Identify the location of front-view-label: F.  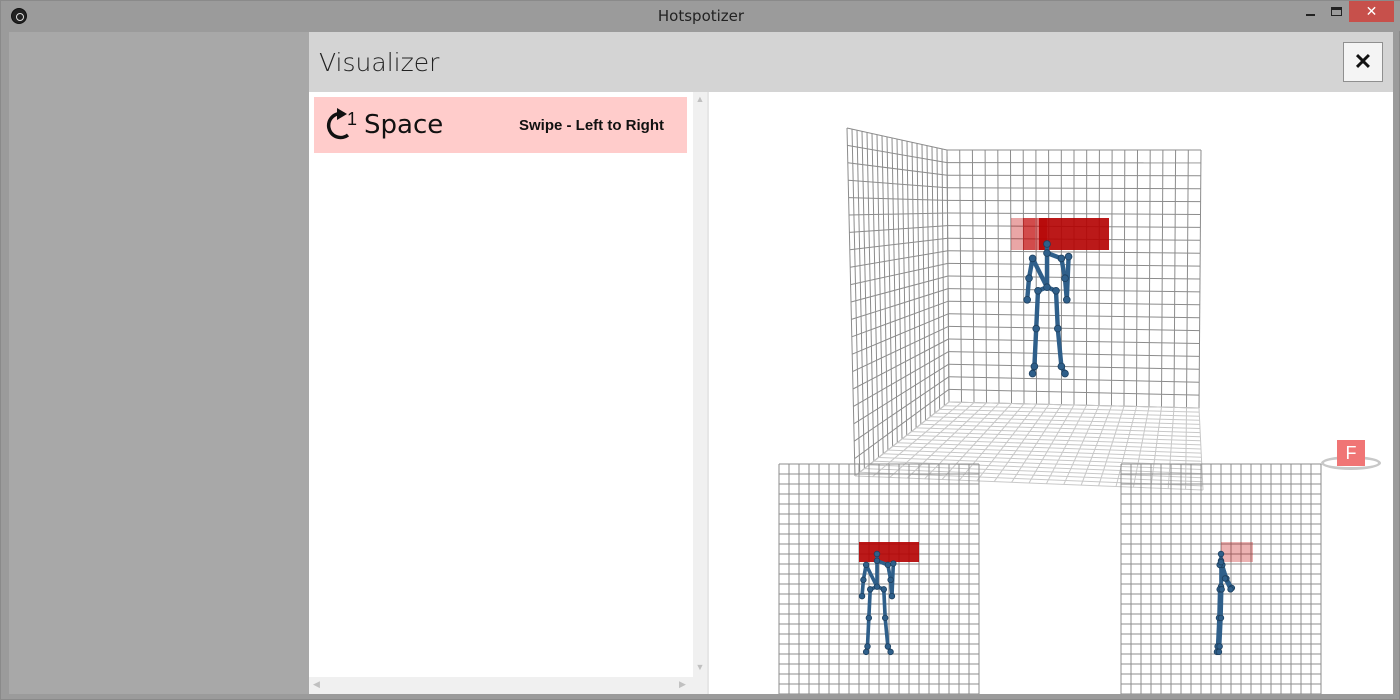
(1351, 453).